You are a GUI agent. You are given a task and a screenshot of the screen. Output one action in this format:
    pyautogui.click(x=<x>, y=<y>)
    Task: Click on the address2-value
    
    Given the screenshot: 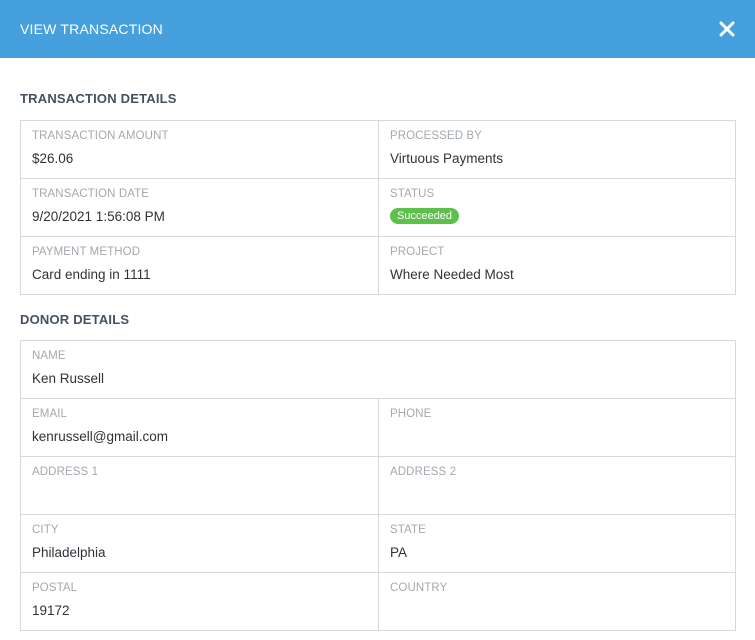 What is the action you would take?
    pyautogui.click(x=557, y=494)
    